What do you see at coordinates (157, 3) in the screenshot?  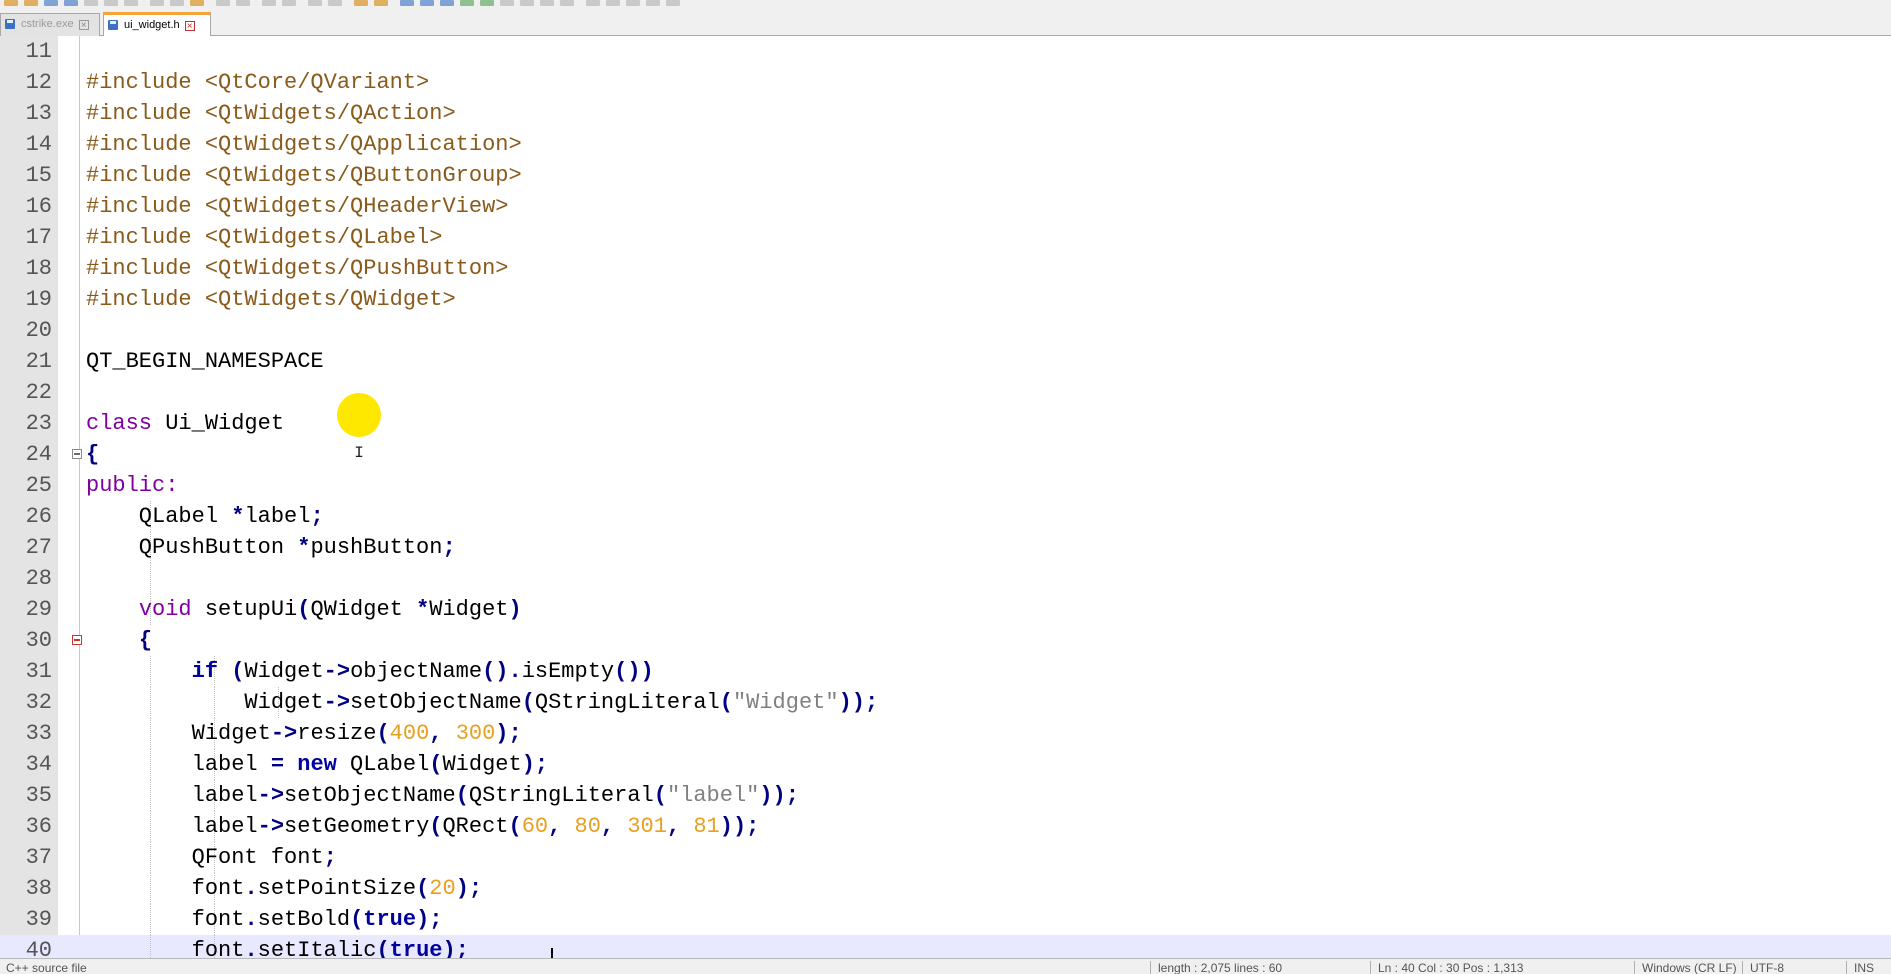 I see `cut-icon` at bounding box center [157, 3].